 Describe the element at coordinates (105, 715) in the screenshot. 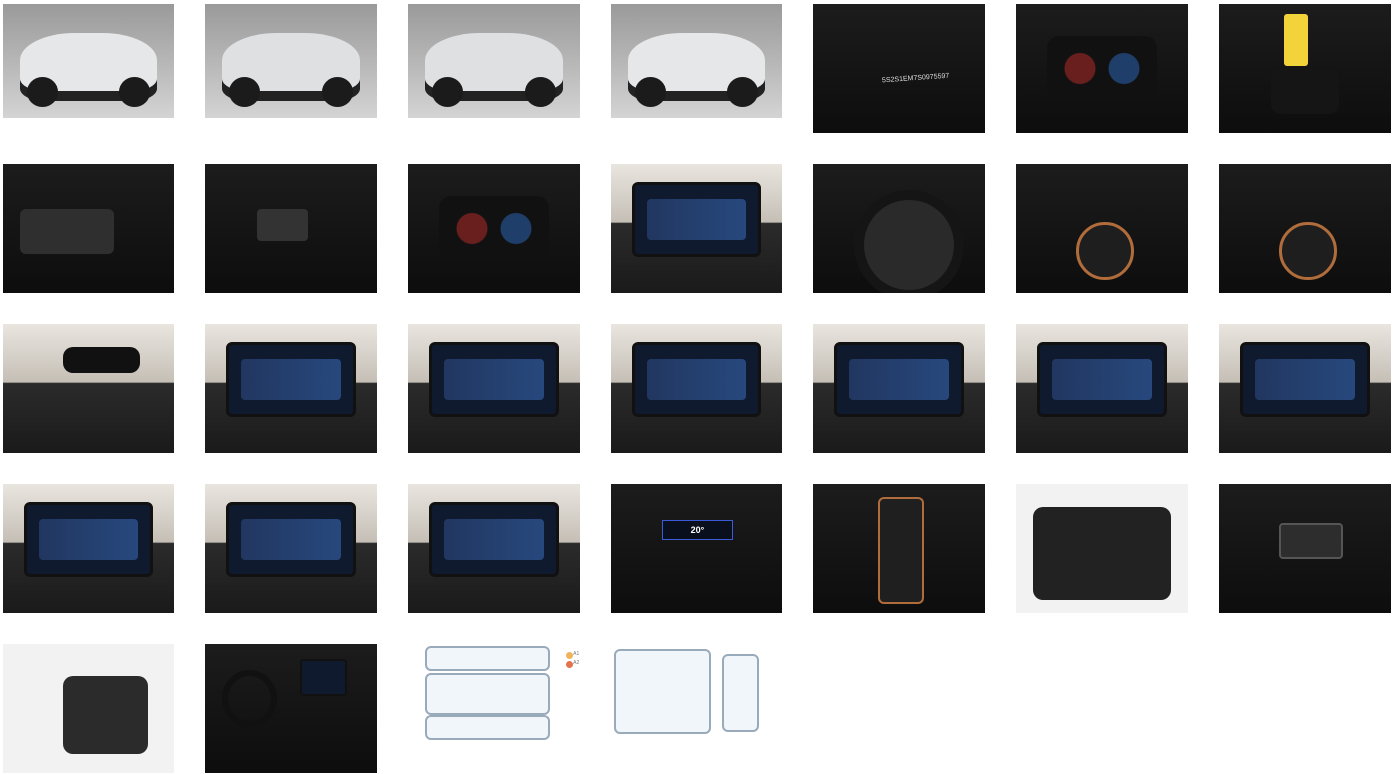

I see `rear-seat-icon` at that location.